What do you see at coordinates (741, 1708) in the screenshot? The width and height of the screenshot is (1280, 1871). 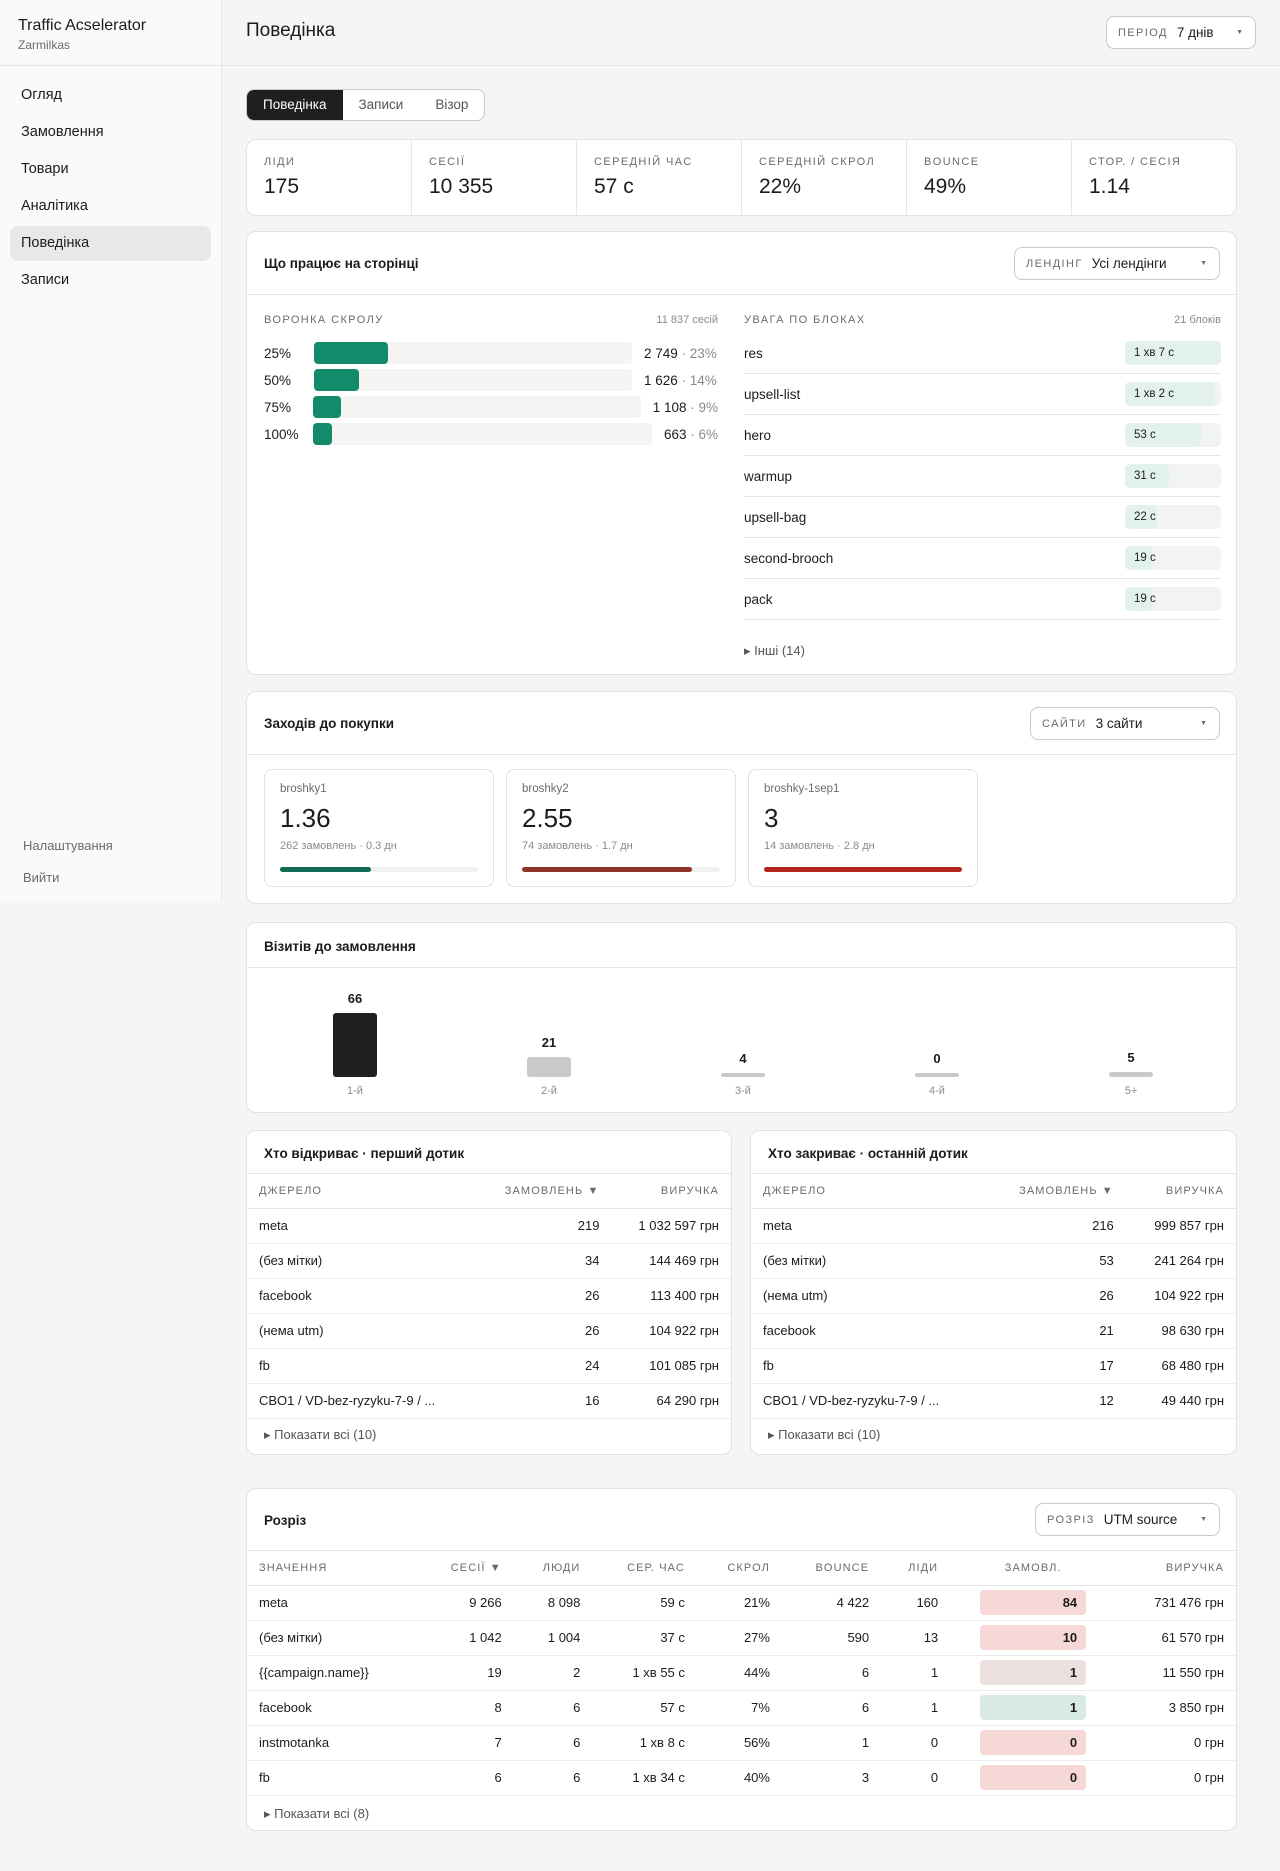 I see `table-row: facebook 8 6 57 с 7% 6 1 1 3 850 грн` at bounding box center [741, 1708].